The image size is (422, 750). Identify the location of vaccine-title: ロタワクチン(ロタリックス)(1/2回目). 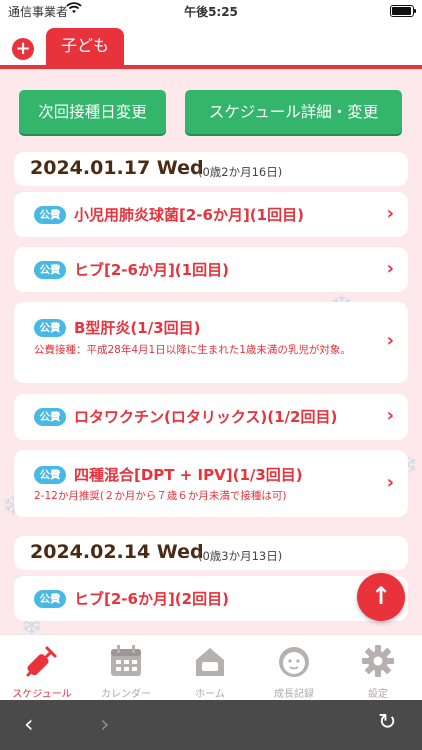
(206, 417).